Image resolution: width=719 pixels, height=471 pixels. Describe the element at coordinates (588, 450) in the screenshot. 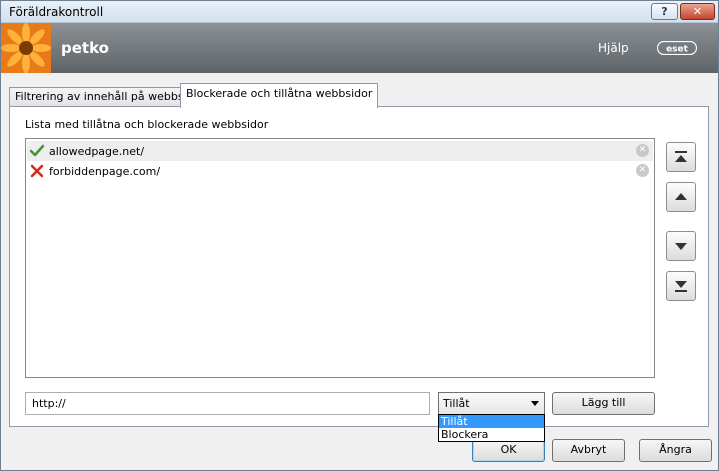

I see `cancel-button: Avbryt` at that location.